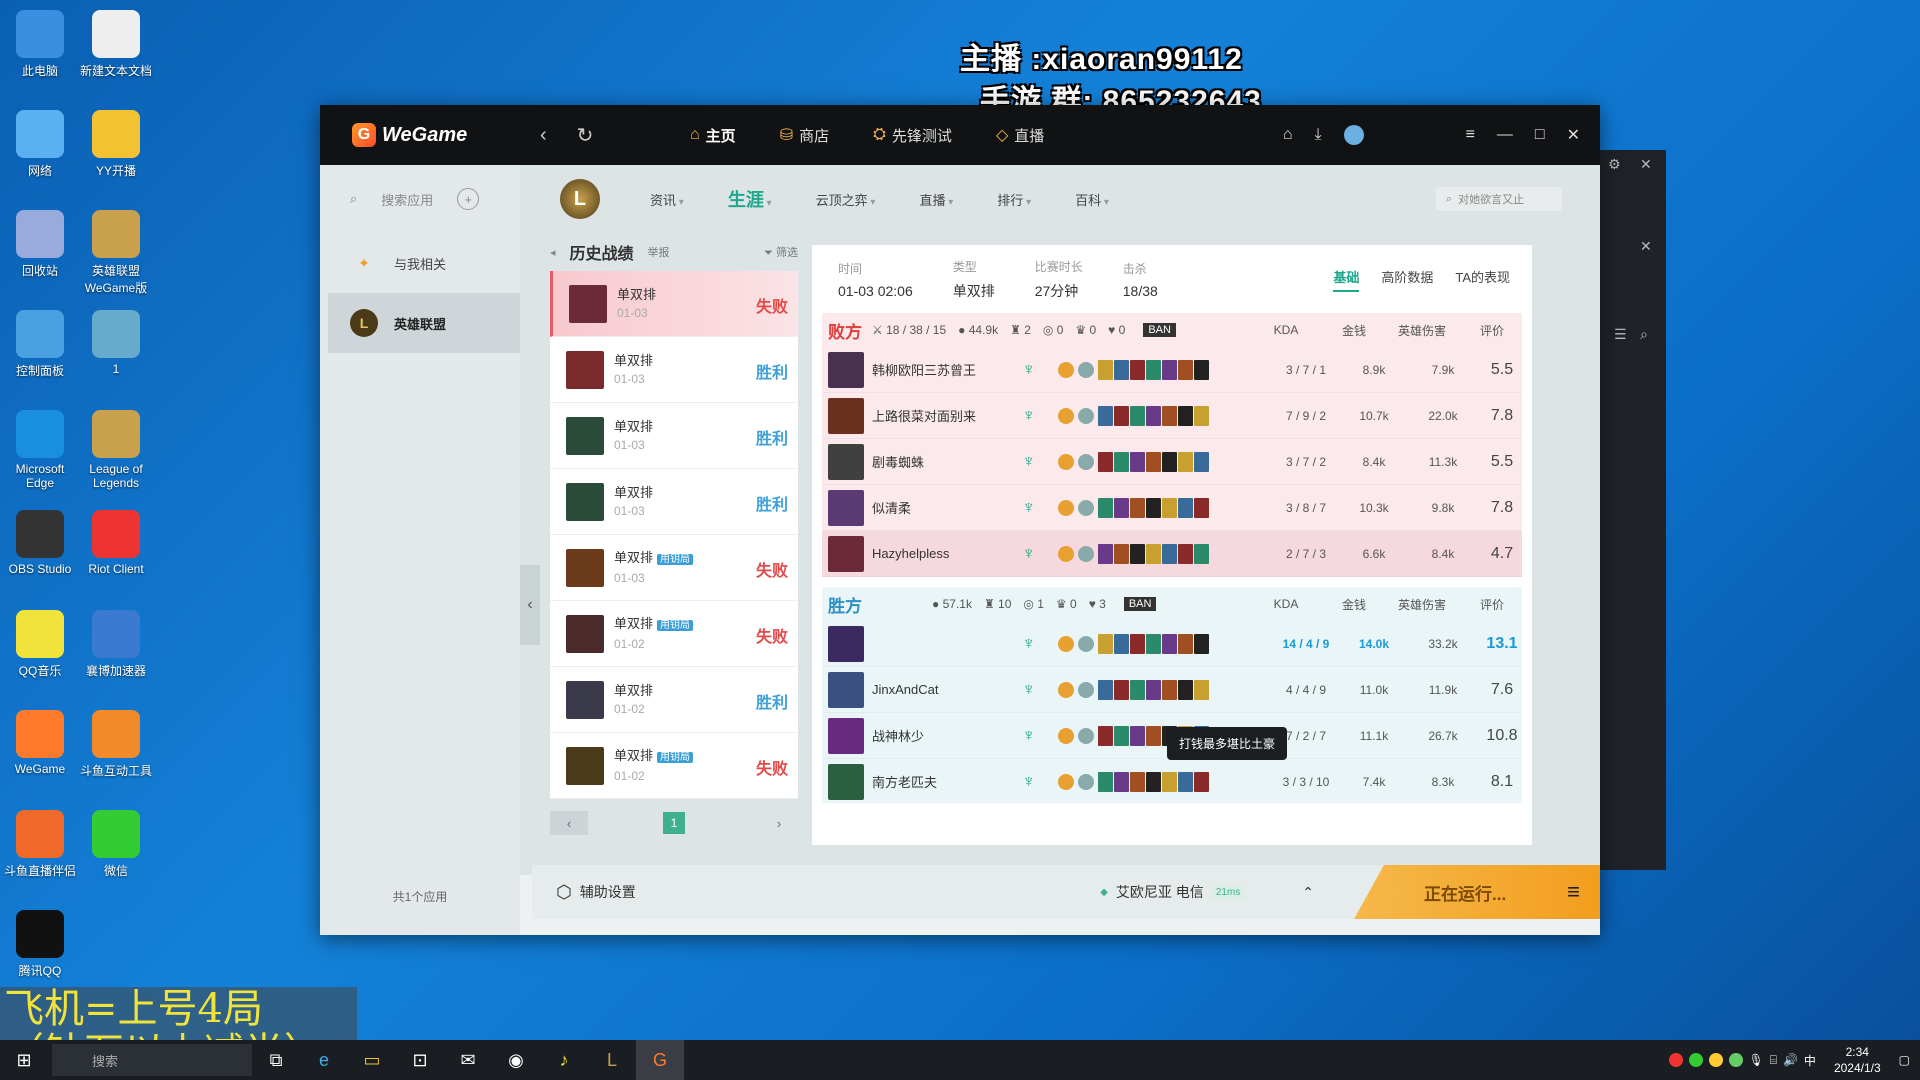 The width and height of the screenshot is (1920, 1080). I want to click on desktop-icon: QQ音乐, so click(40, 644).